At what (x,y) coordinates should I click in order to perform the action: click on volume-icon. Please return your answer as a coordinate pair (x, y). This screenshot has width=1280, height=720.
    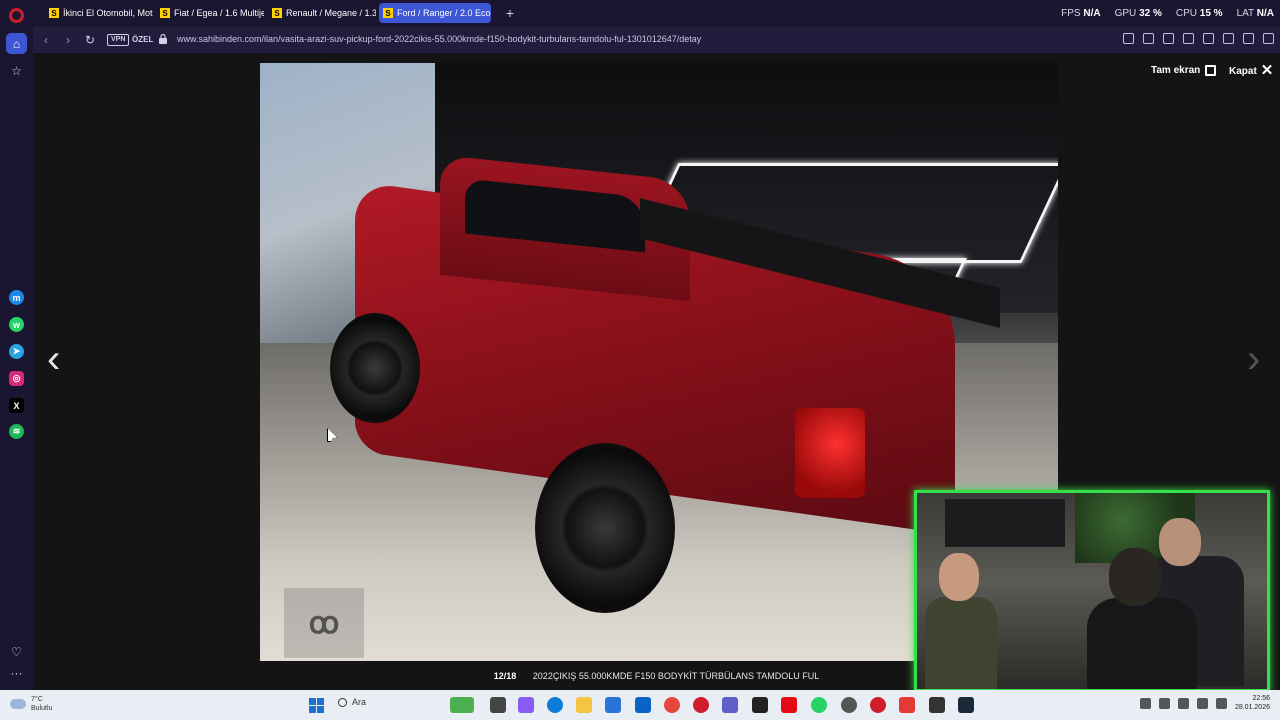
    Looking at the image, I should click on (1202, 703).